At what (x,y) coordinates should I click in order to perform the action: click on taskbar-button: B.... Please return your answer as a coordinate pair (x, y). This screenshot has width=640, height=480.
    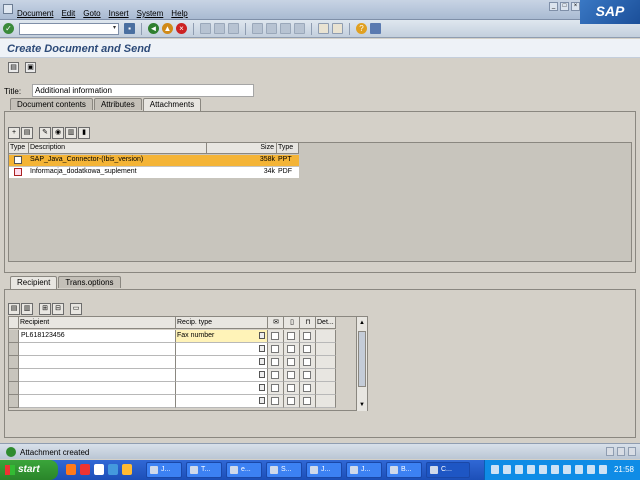
    Looking at the image, I should click on (404, 470).